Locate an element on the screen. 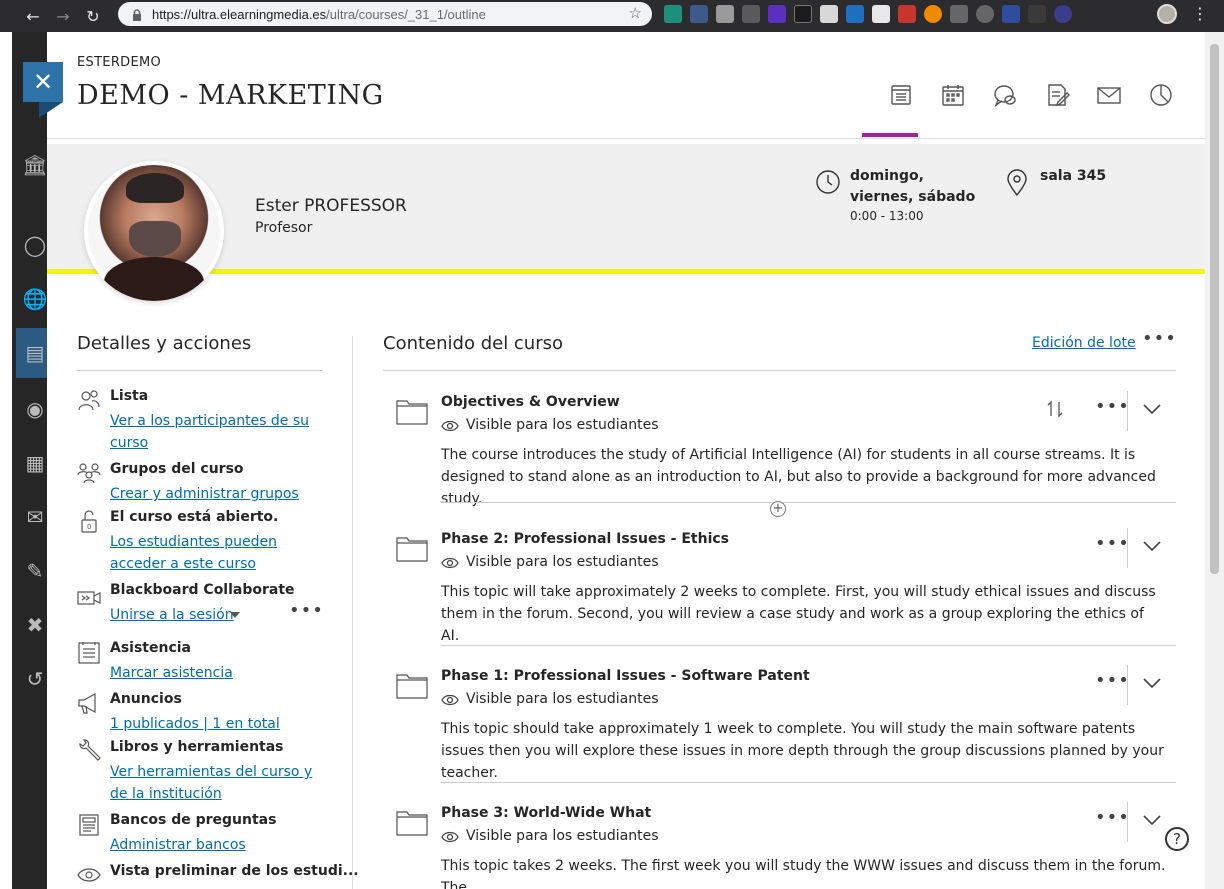 The image size is (1224, 889). signout-icon: ↺ is located at coordinates (35, 679).